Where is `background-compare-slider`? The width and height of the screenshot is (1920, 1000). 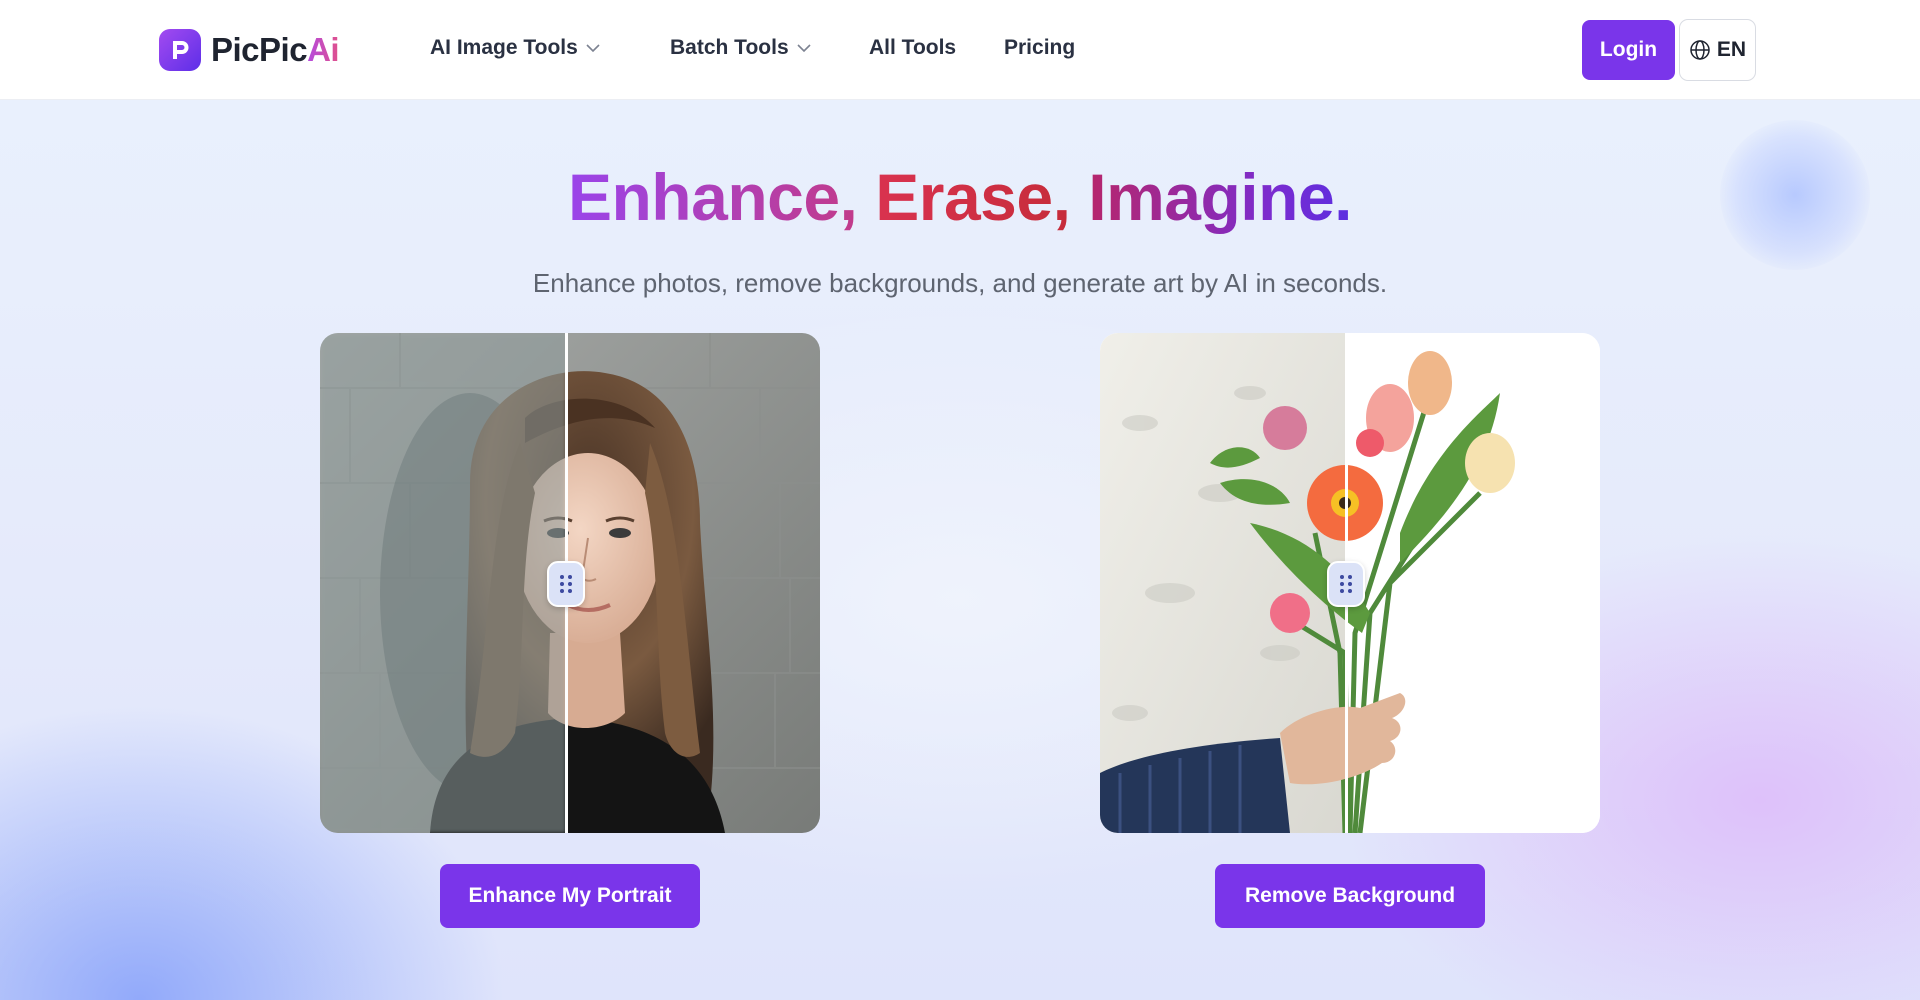
background-compare-slider is located at coordinates (1350, 583).